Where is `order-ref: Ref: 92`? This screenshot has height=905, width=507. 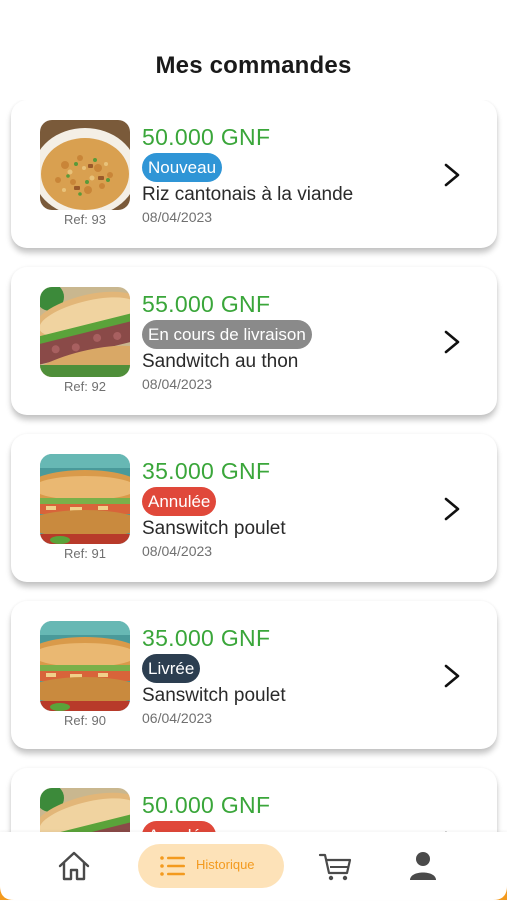
order-ref: Ref: 92 is located at coordinates (85, 386).